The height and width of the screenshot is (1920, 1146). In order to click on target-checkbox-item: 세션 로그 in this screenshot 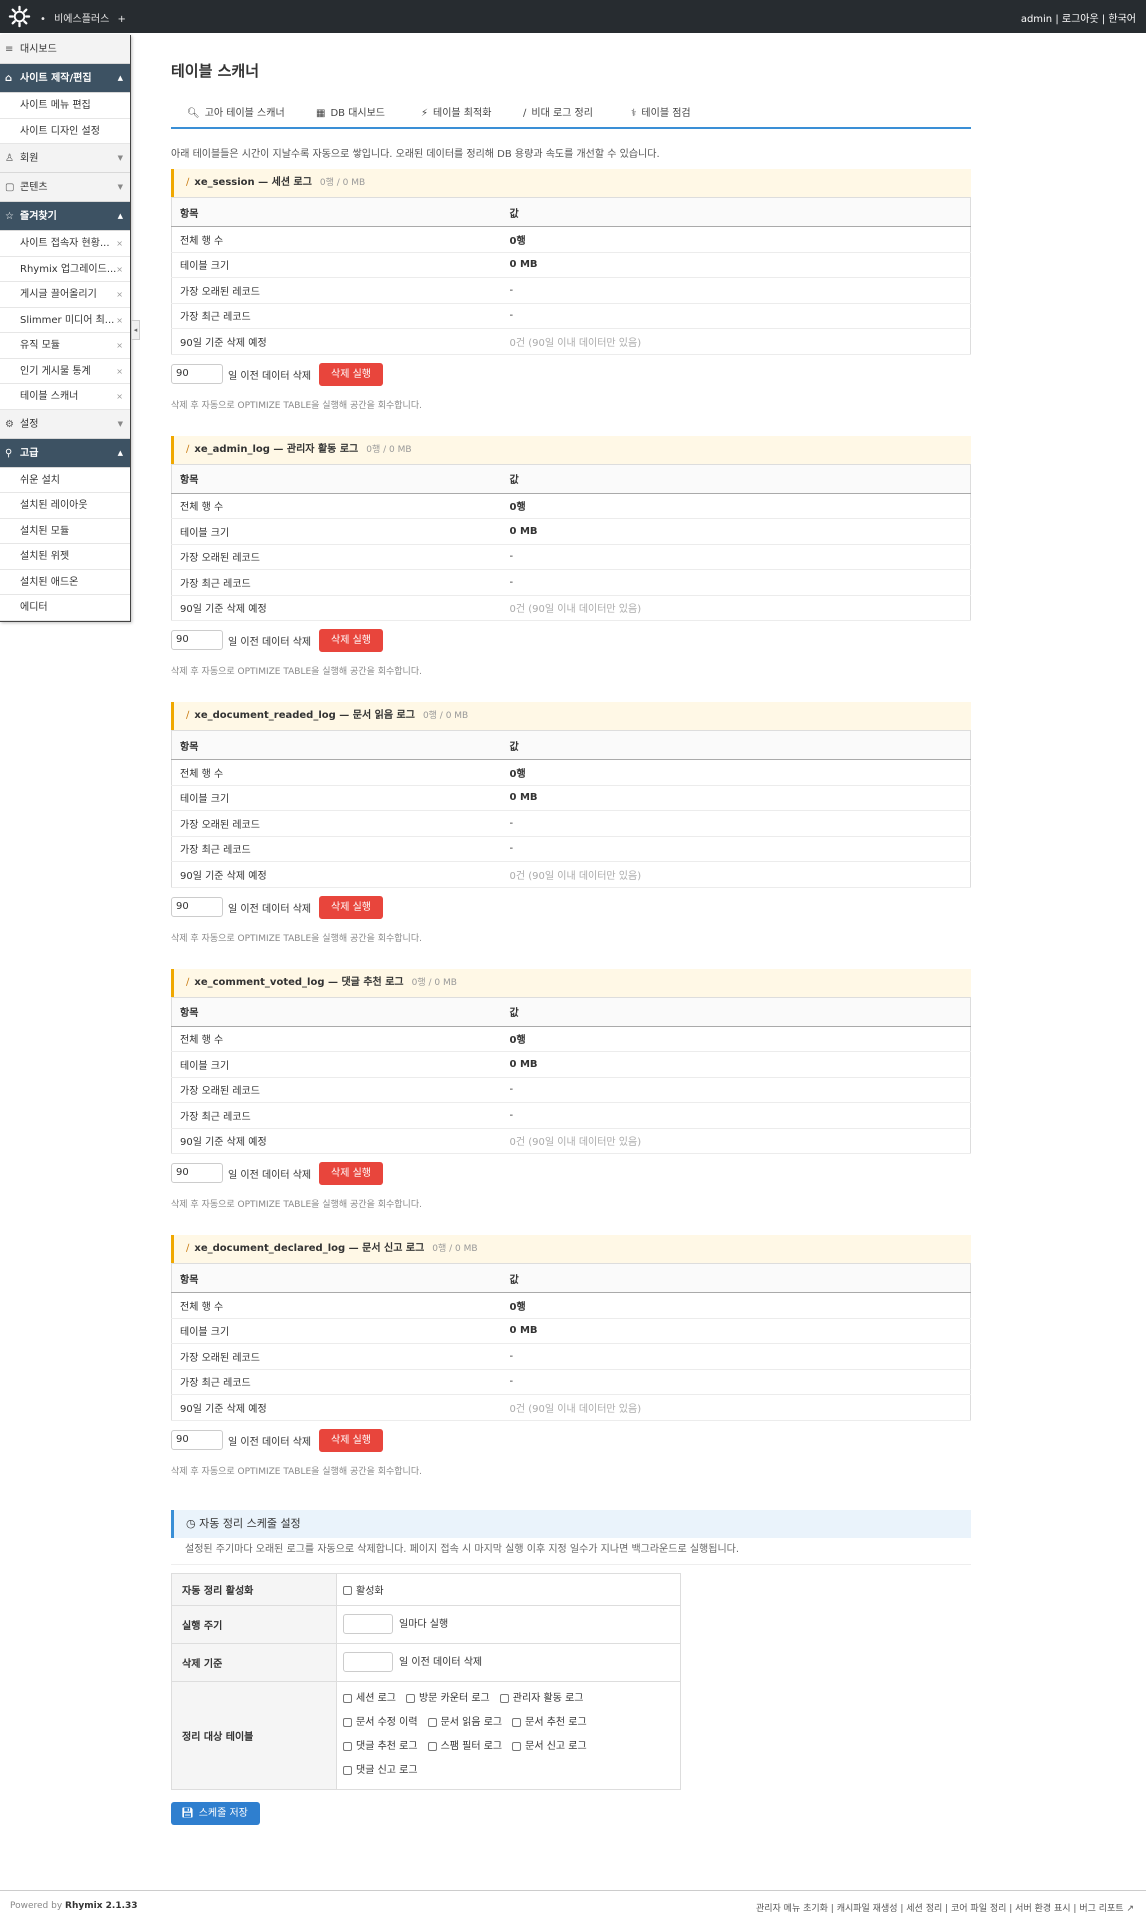, I will do `click(369, 1699)`.